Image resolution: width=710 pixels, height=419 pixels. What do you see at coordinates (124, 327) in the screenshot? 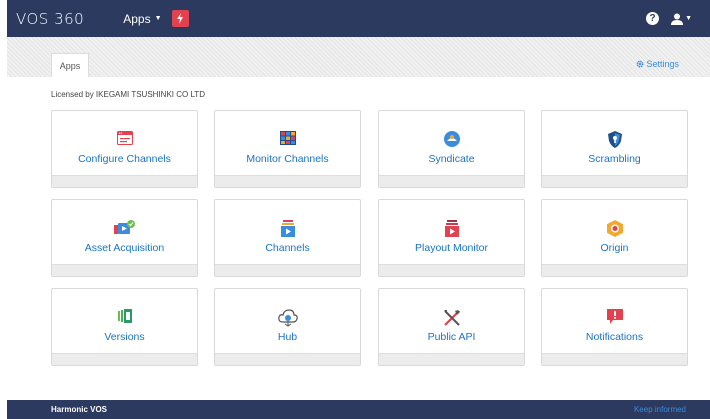
I see `app-card-versions: Versions` at bounding box center [124, 327].